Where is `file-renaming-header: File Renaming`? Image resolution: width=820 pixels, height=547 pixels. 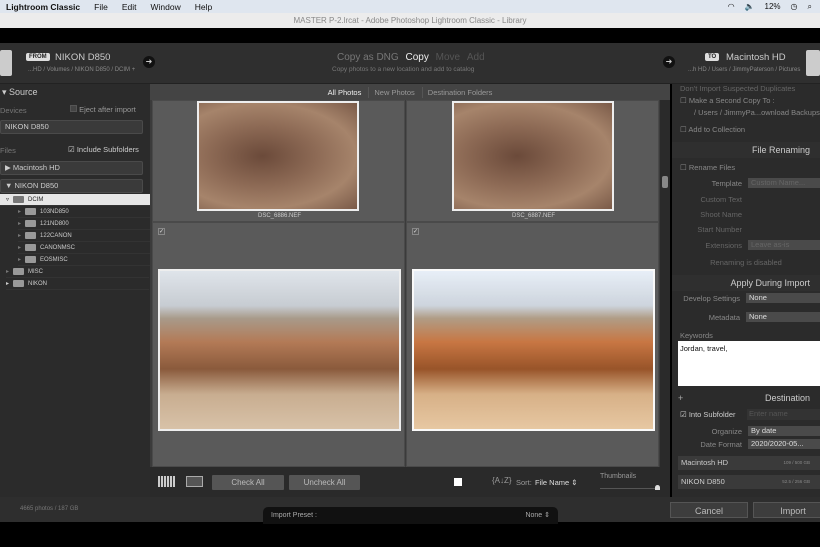 file-renaming-header: File Renaming is located at coordinates (746, 150).